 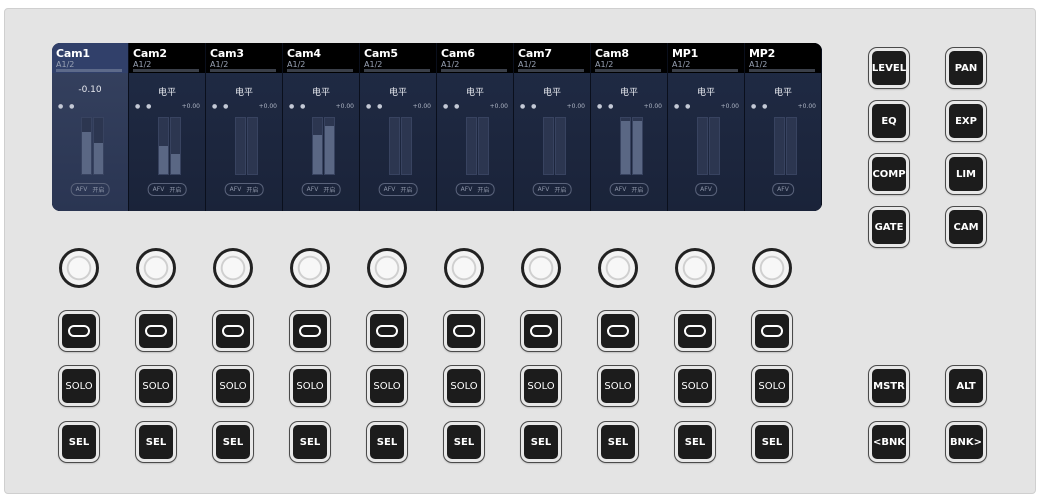 What do you see at coordinates (772, 442) in the screenshot?
I see `sel-button-mp2: SEL` at bounding box center [772, 442].